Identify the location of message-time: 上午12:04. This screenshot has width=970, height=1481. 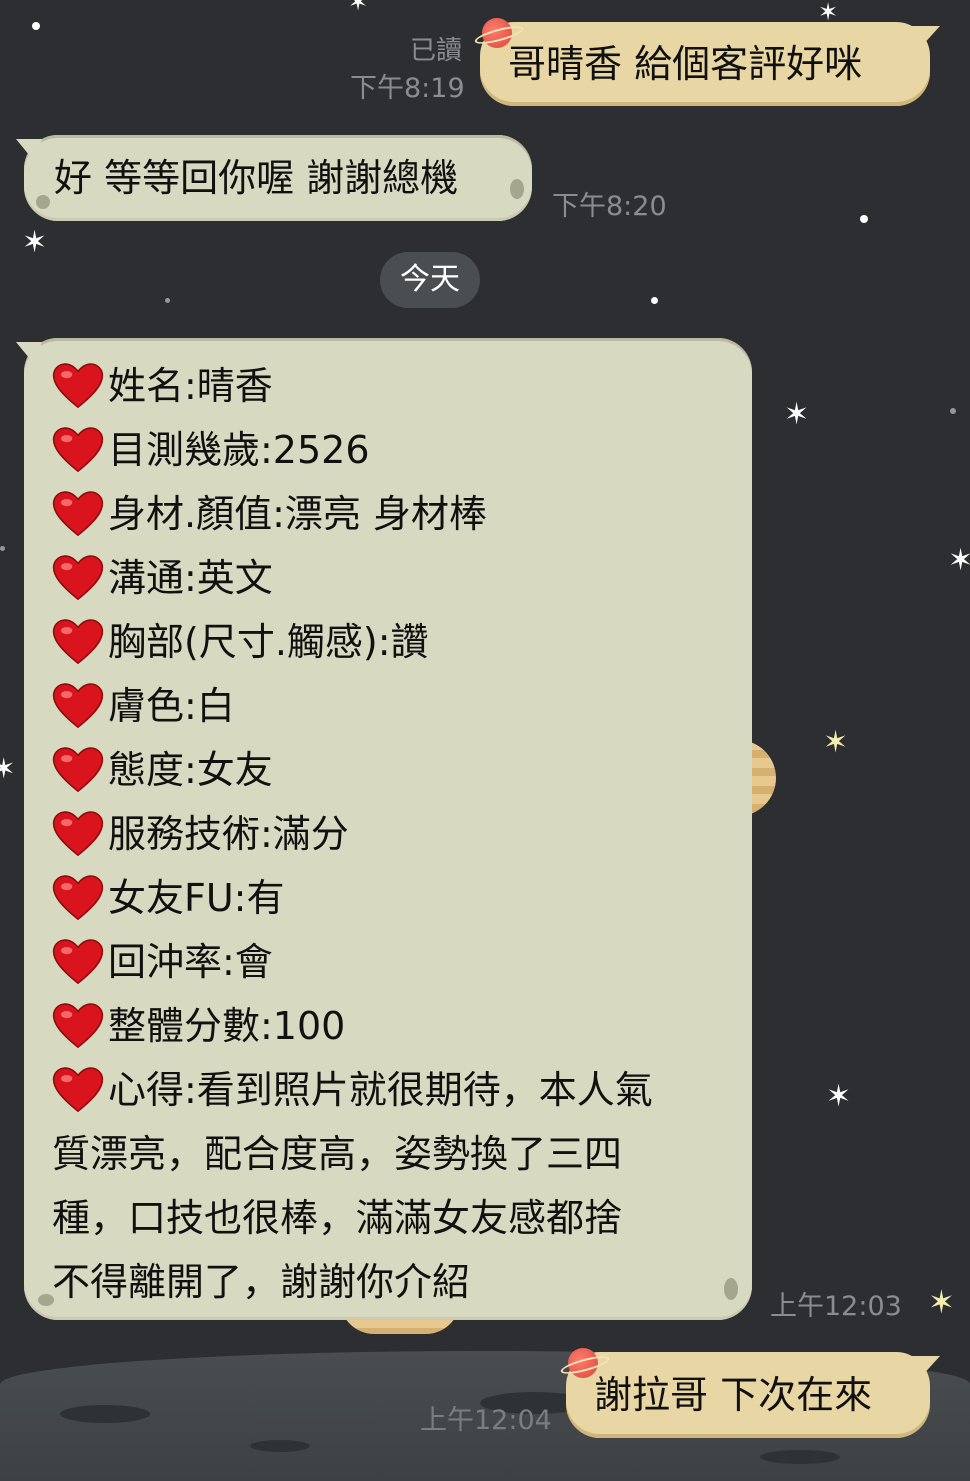
(486, 1420).